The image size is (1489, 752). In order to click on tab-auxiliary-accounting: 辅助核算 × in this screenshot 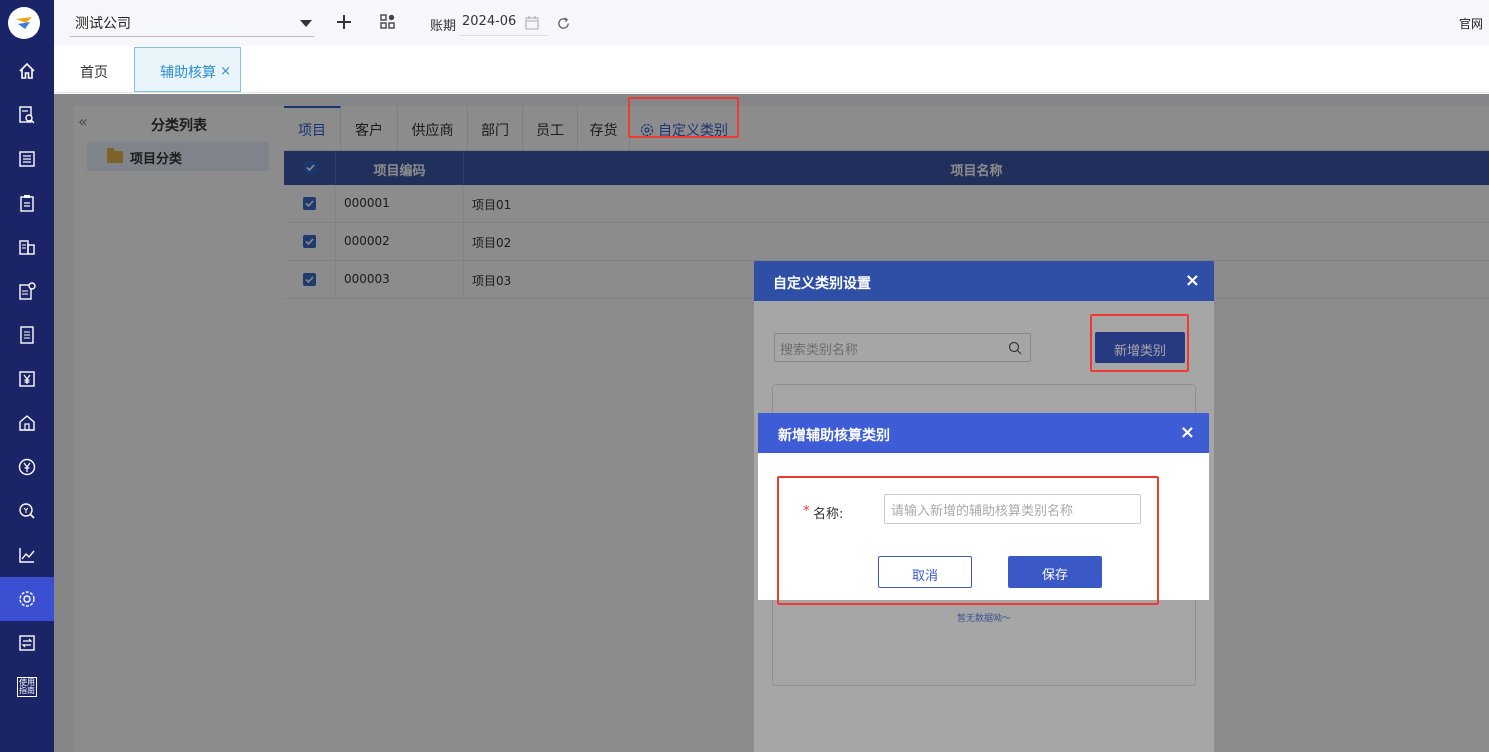, I will do `click(187, 69)`.